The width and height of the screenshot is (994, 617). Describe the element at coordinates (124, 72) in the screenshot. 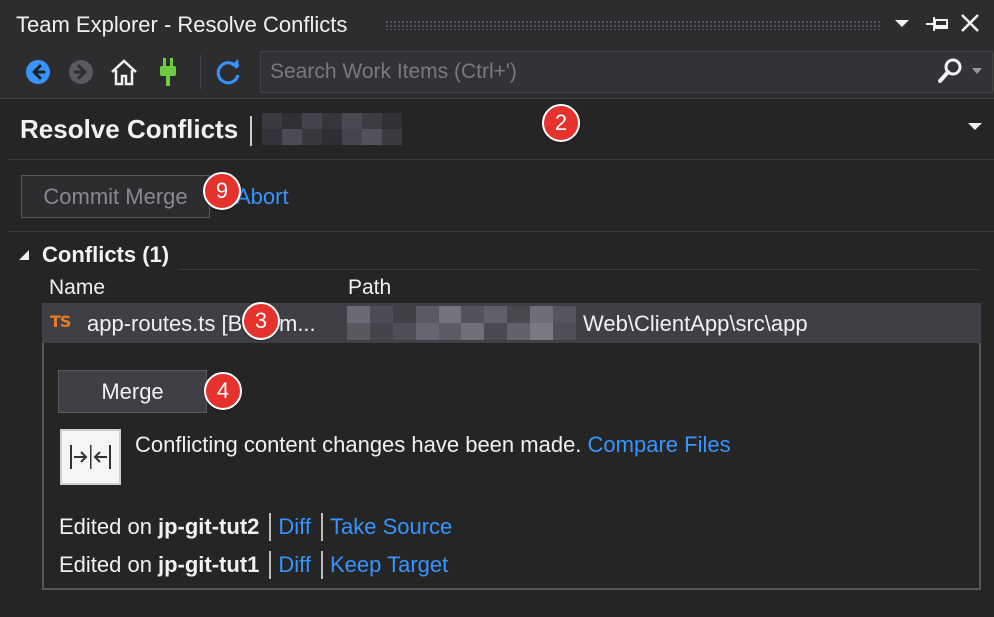

I see `home-icon` at that location.